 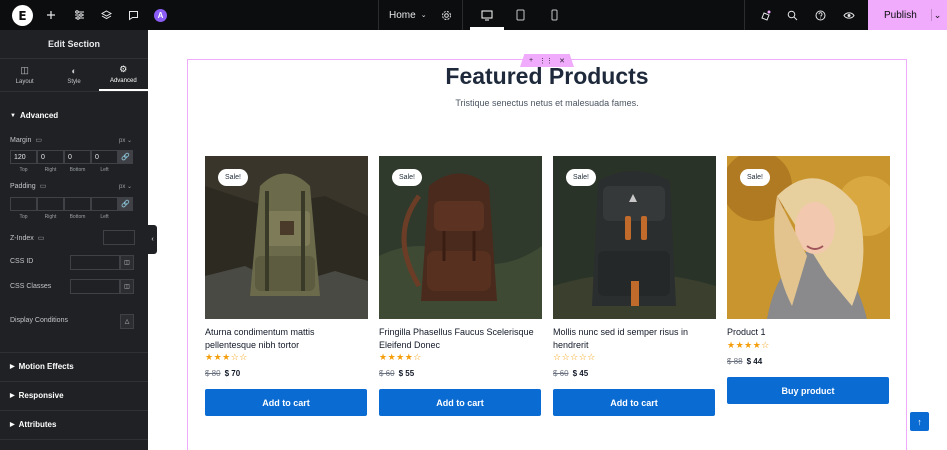 I want to click on add-element-icon, so click(x=51, y=15).